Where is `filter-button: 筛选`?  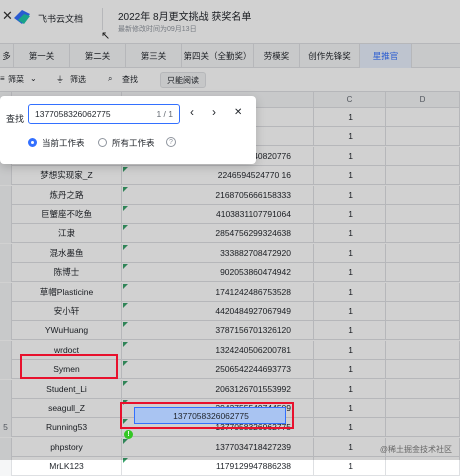 filter-button: 筛选 is located at coordinates (78, 79).